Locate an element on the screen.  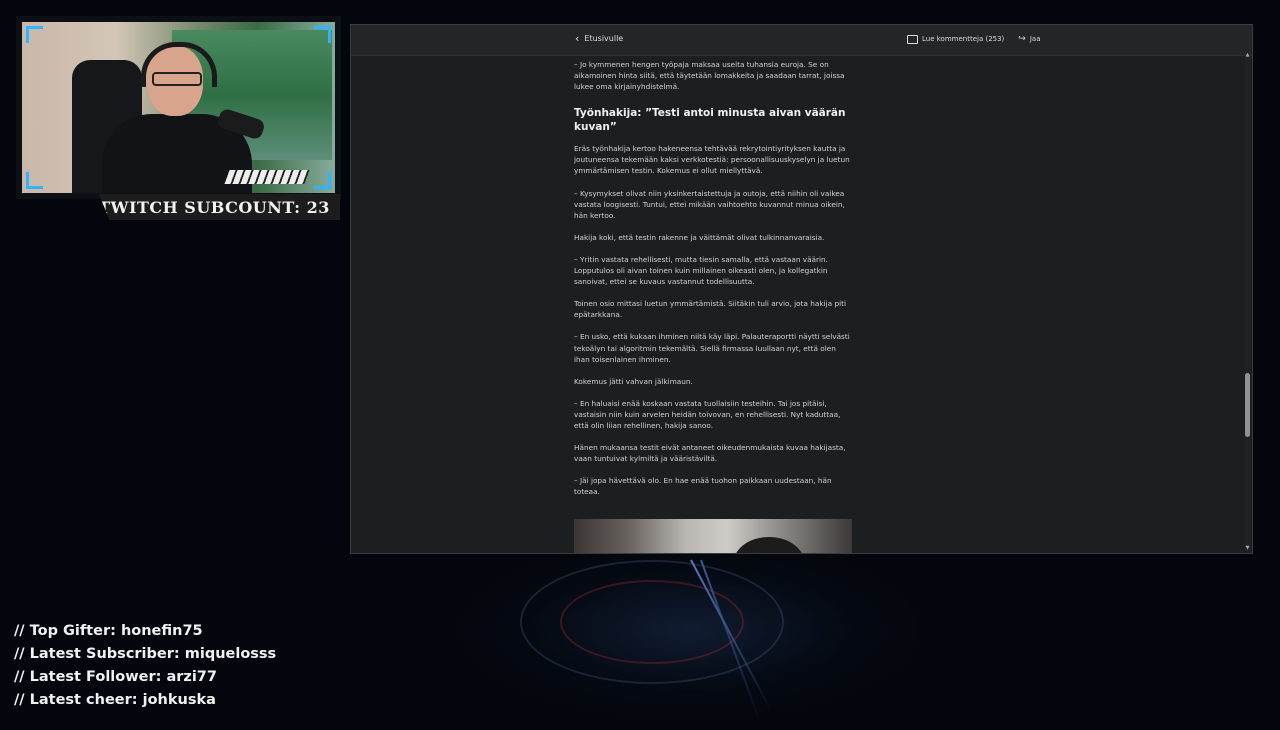
back-link: ‹ Etusivulle is located at coordinates (599, 38).